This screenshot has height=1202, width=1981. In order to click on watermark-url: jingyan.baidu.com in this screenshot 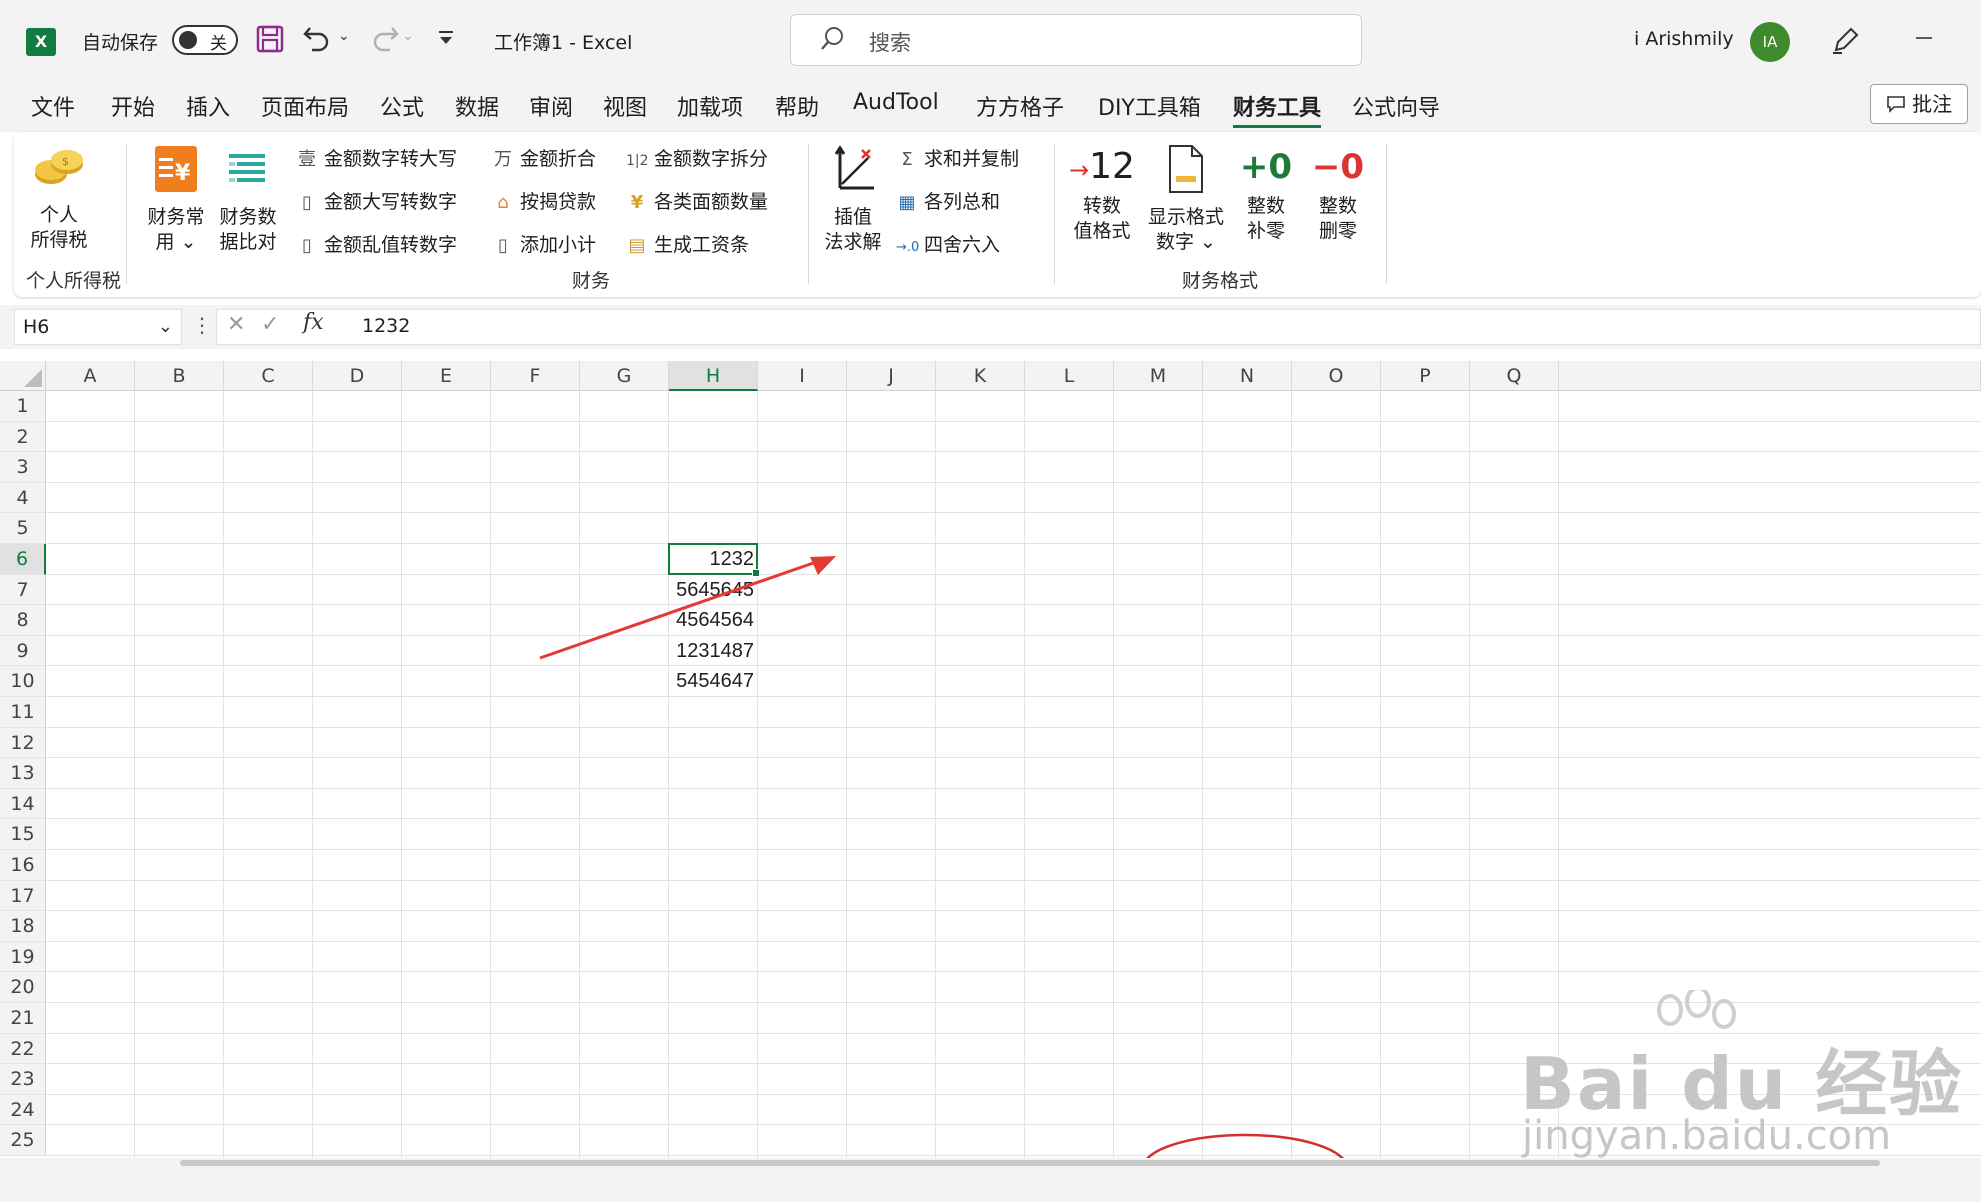, I will do `click(1707, 1136)`.